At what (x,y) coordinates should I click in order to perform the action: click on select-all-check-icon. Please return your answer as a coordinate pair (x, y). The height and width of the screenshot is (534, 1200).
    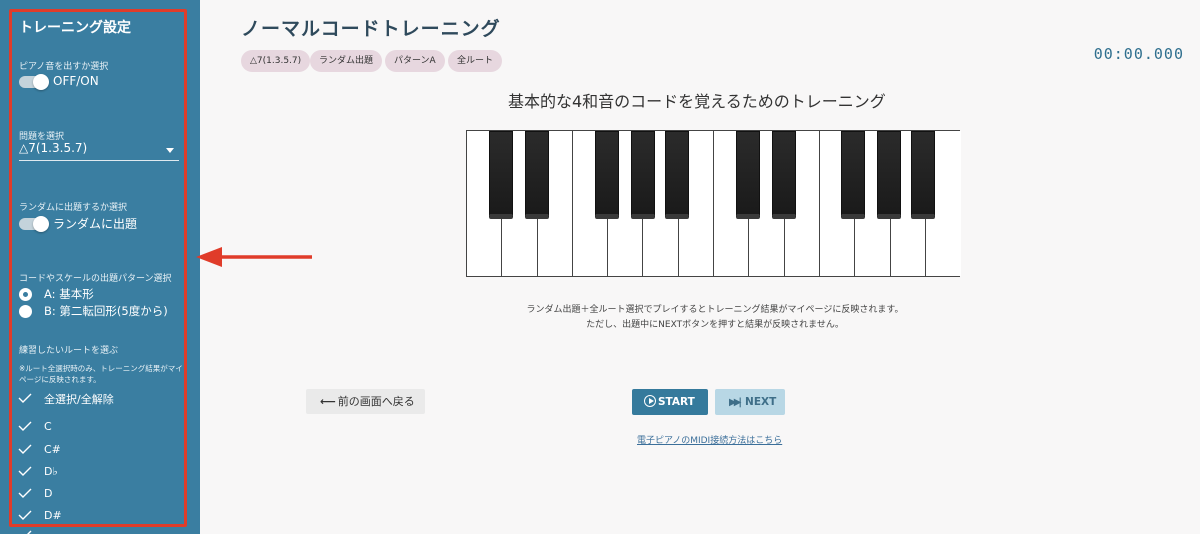
    Looking at the image, I should click on (25, 398).